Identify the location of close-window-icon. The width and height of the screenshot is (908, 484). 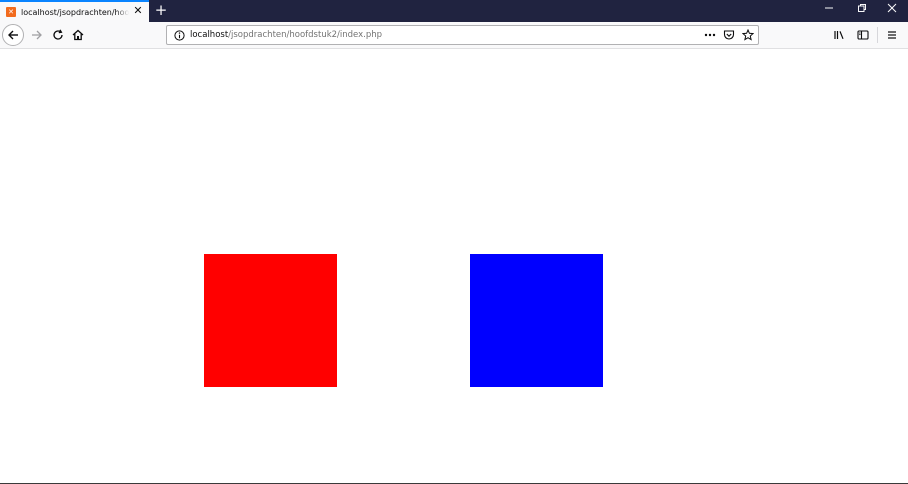
(891, 11).